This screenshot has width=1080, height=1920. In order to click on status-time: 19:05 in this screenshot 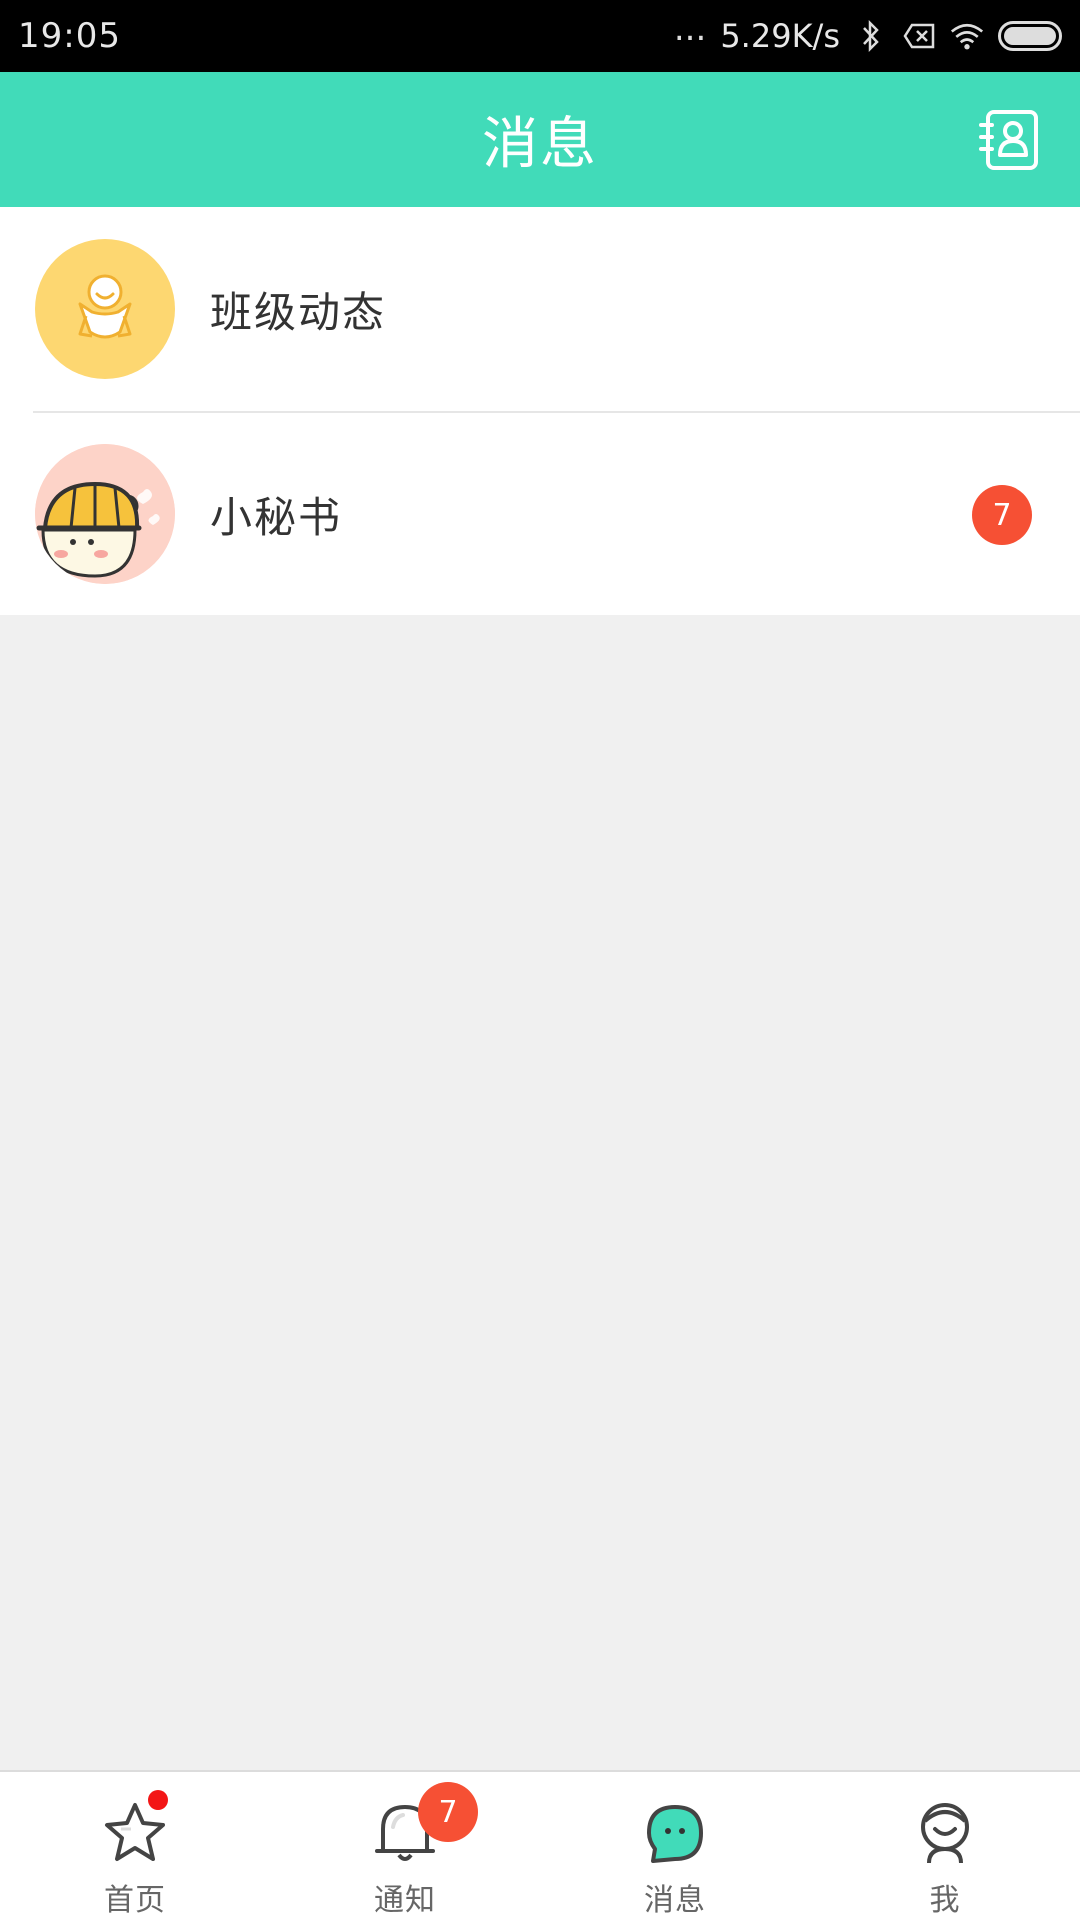, I will do `click(69, 36)`.